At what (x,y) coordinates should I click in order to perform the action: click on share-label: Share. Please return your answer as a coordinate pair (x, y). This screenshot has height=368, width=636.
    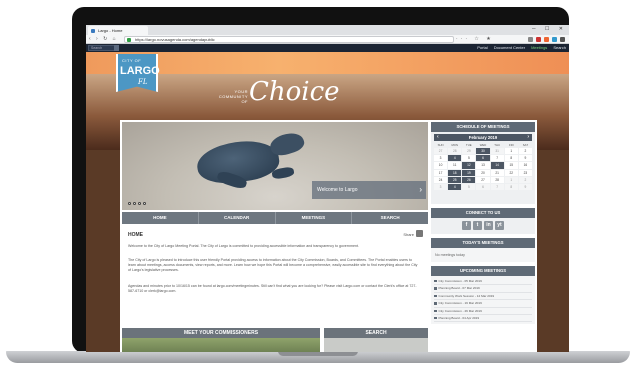
    Looking at the image, I should click on (408, 234).